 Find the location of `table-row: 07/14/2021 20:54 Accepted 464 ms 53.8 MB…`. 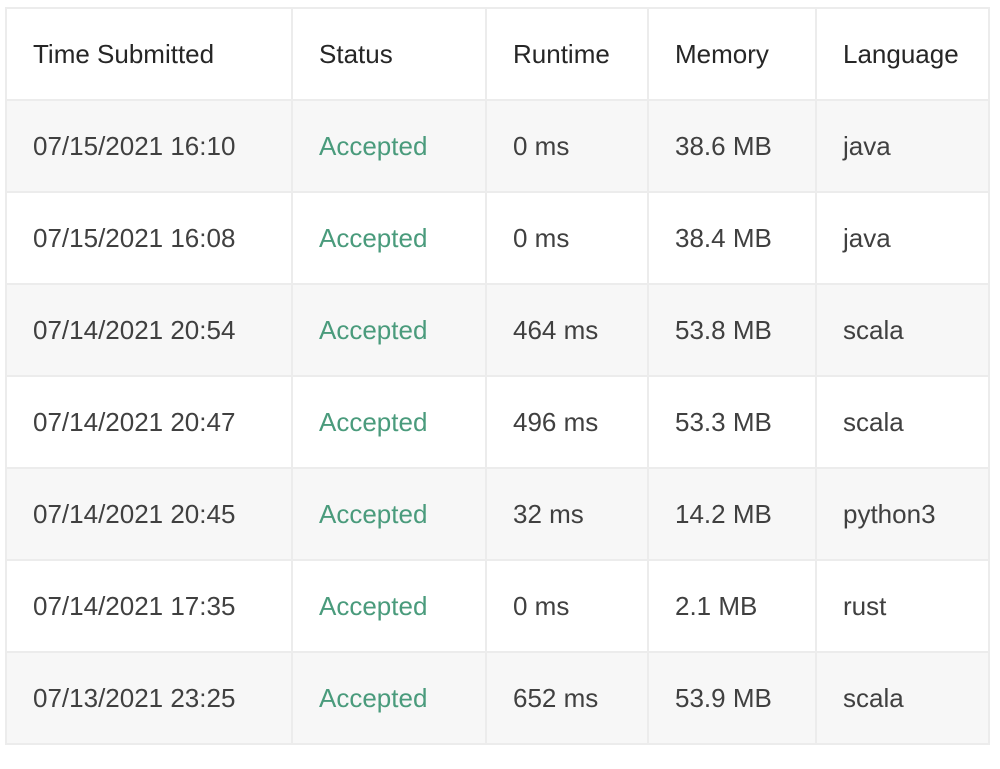

table-row: 07/14/2021 20:54 Accepted 464 ms 53.8 MB… is located at coordinates (497, 330).